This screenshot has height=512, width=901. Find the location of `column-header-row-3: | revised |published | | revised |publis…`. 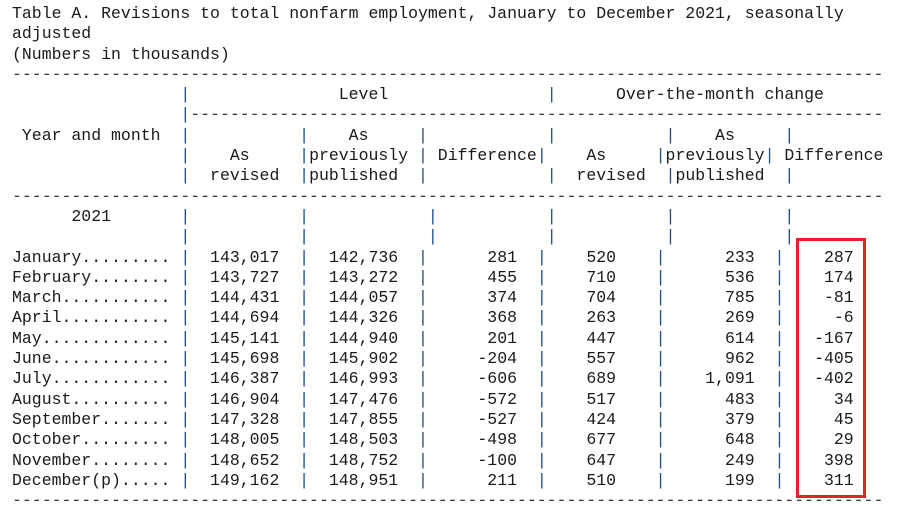

column-header-row-3: | revised |published | | revised |publis… is located at coordinates (487, 176).